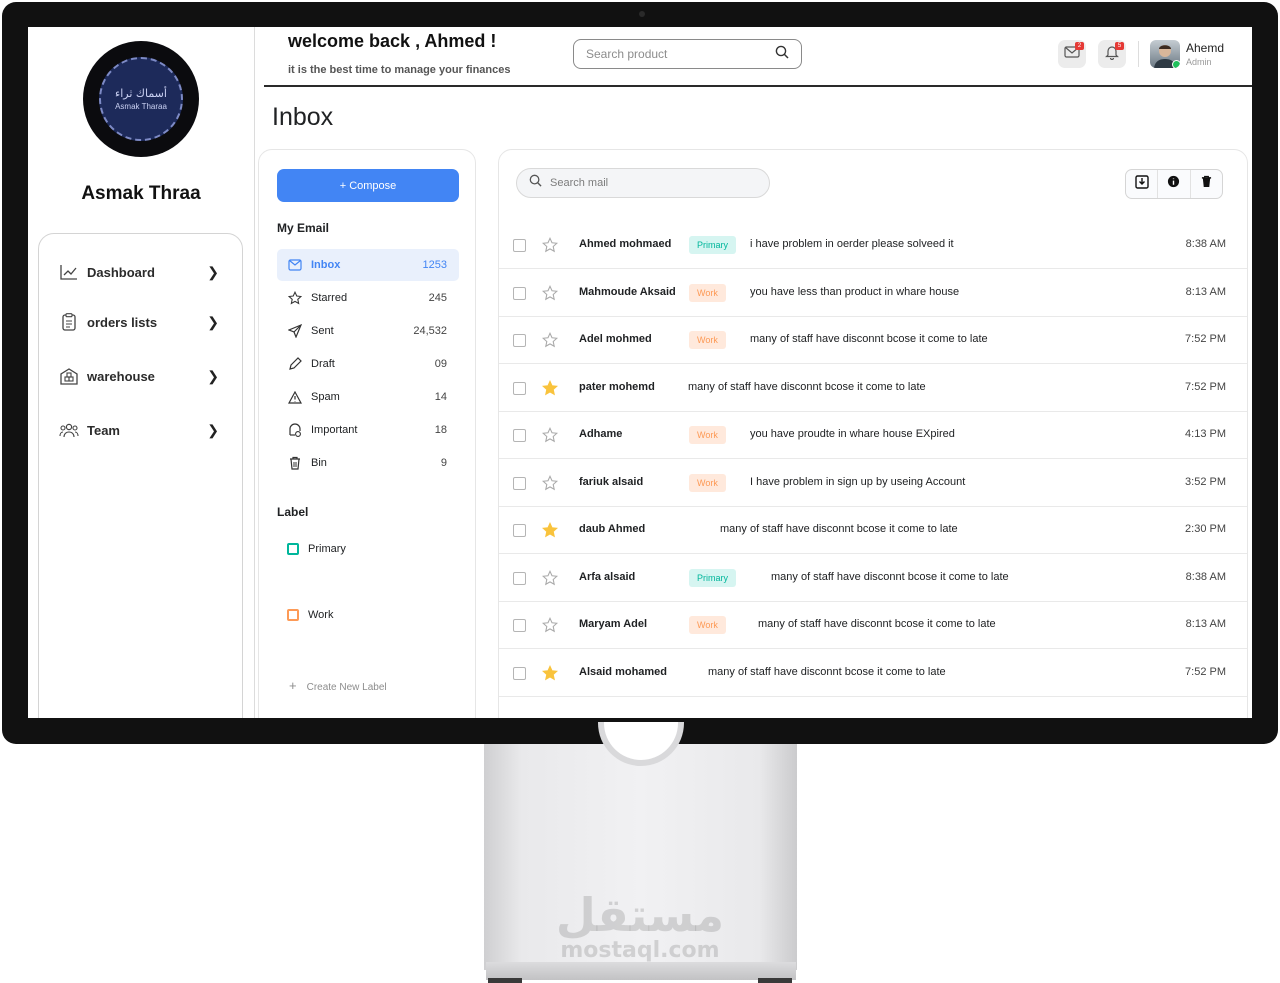 This screenshot has height=983, width=1280. I want to click on warning-icon, so click(295, 397).